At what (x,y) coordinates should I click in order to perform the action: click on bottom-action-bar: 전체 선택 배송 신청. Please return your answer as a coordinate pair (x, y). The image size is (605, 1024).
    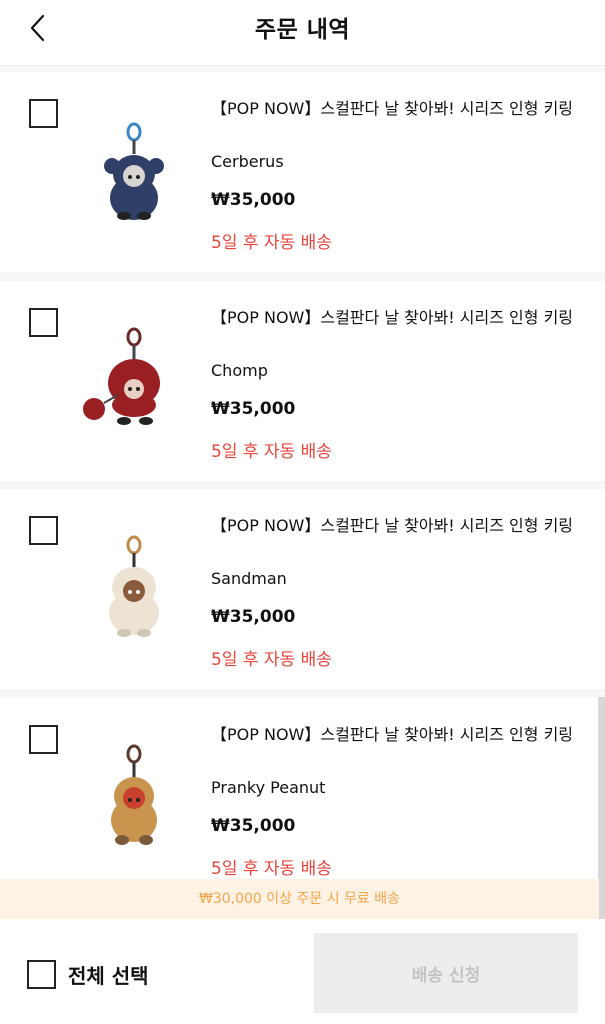
    Looking at the image, I should click on (302, 971).